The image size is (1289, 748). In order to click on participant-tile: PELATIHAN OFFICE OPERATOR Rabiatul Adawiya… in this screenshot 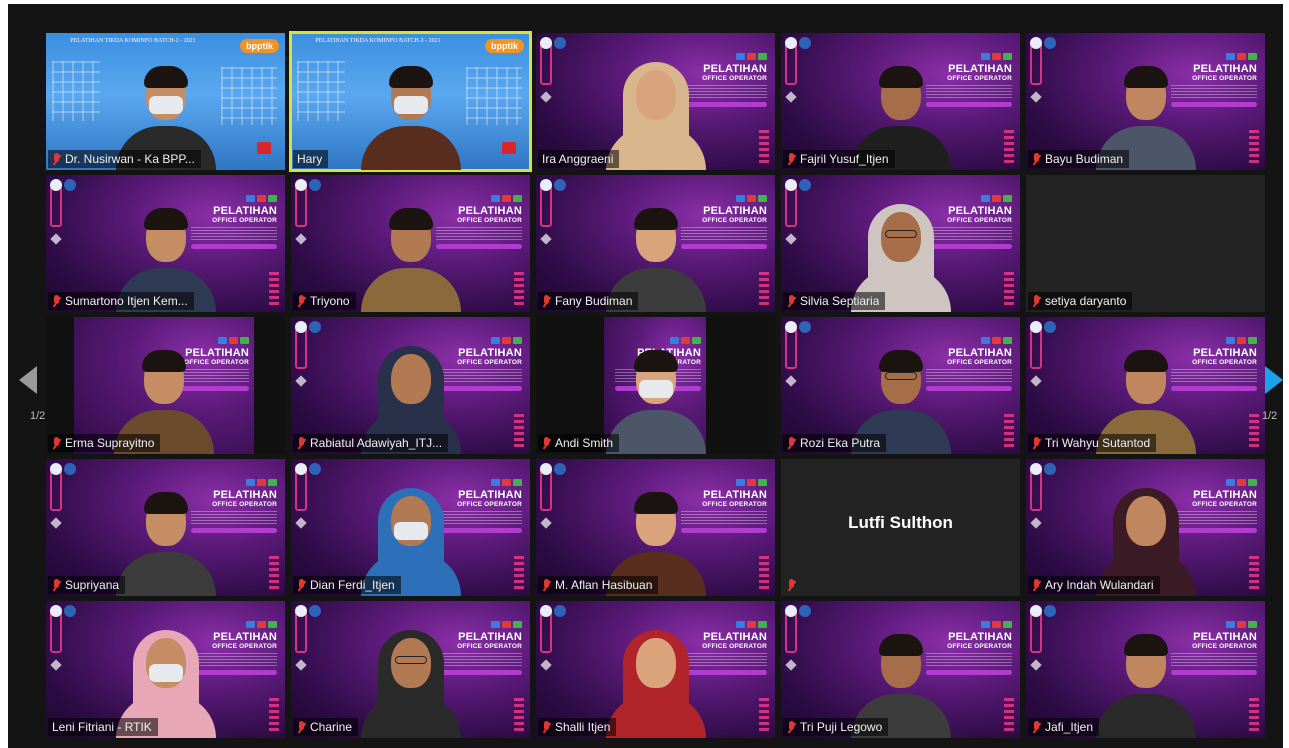, I will do `click(410, 385)`.